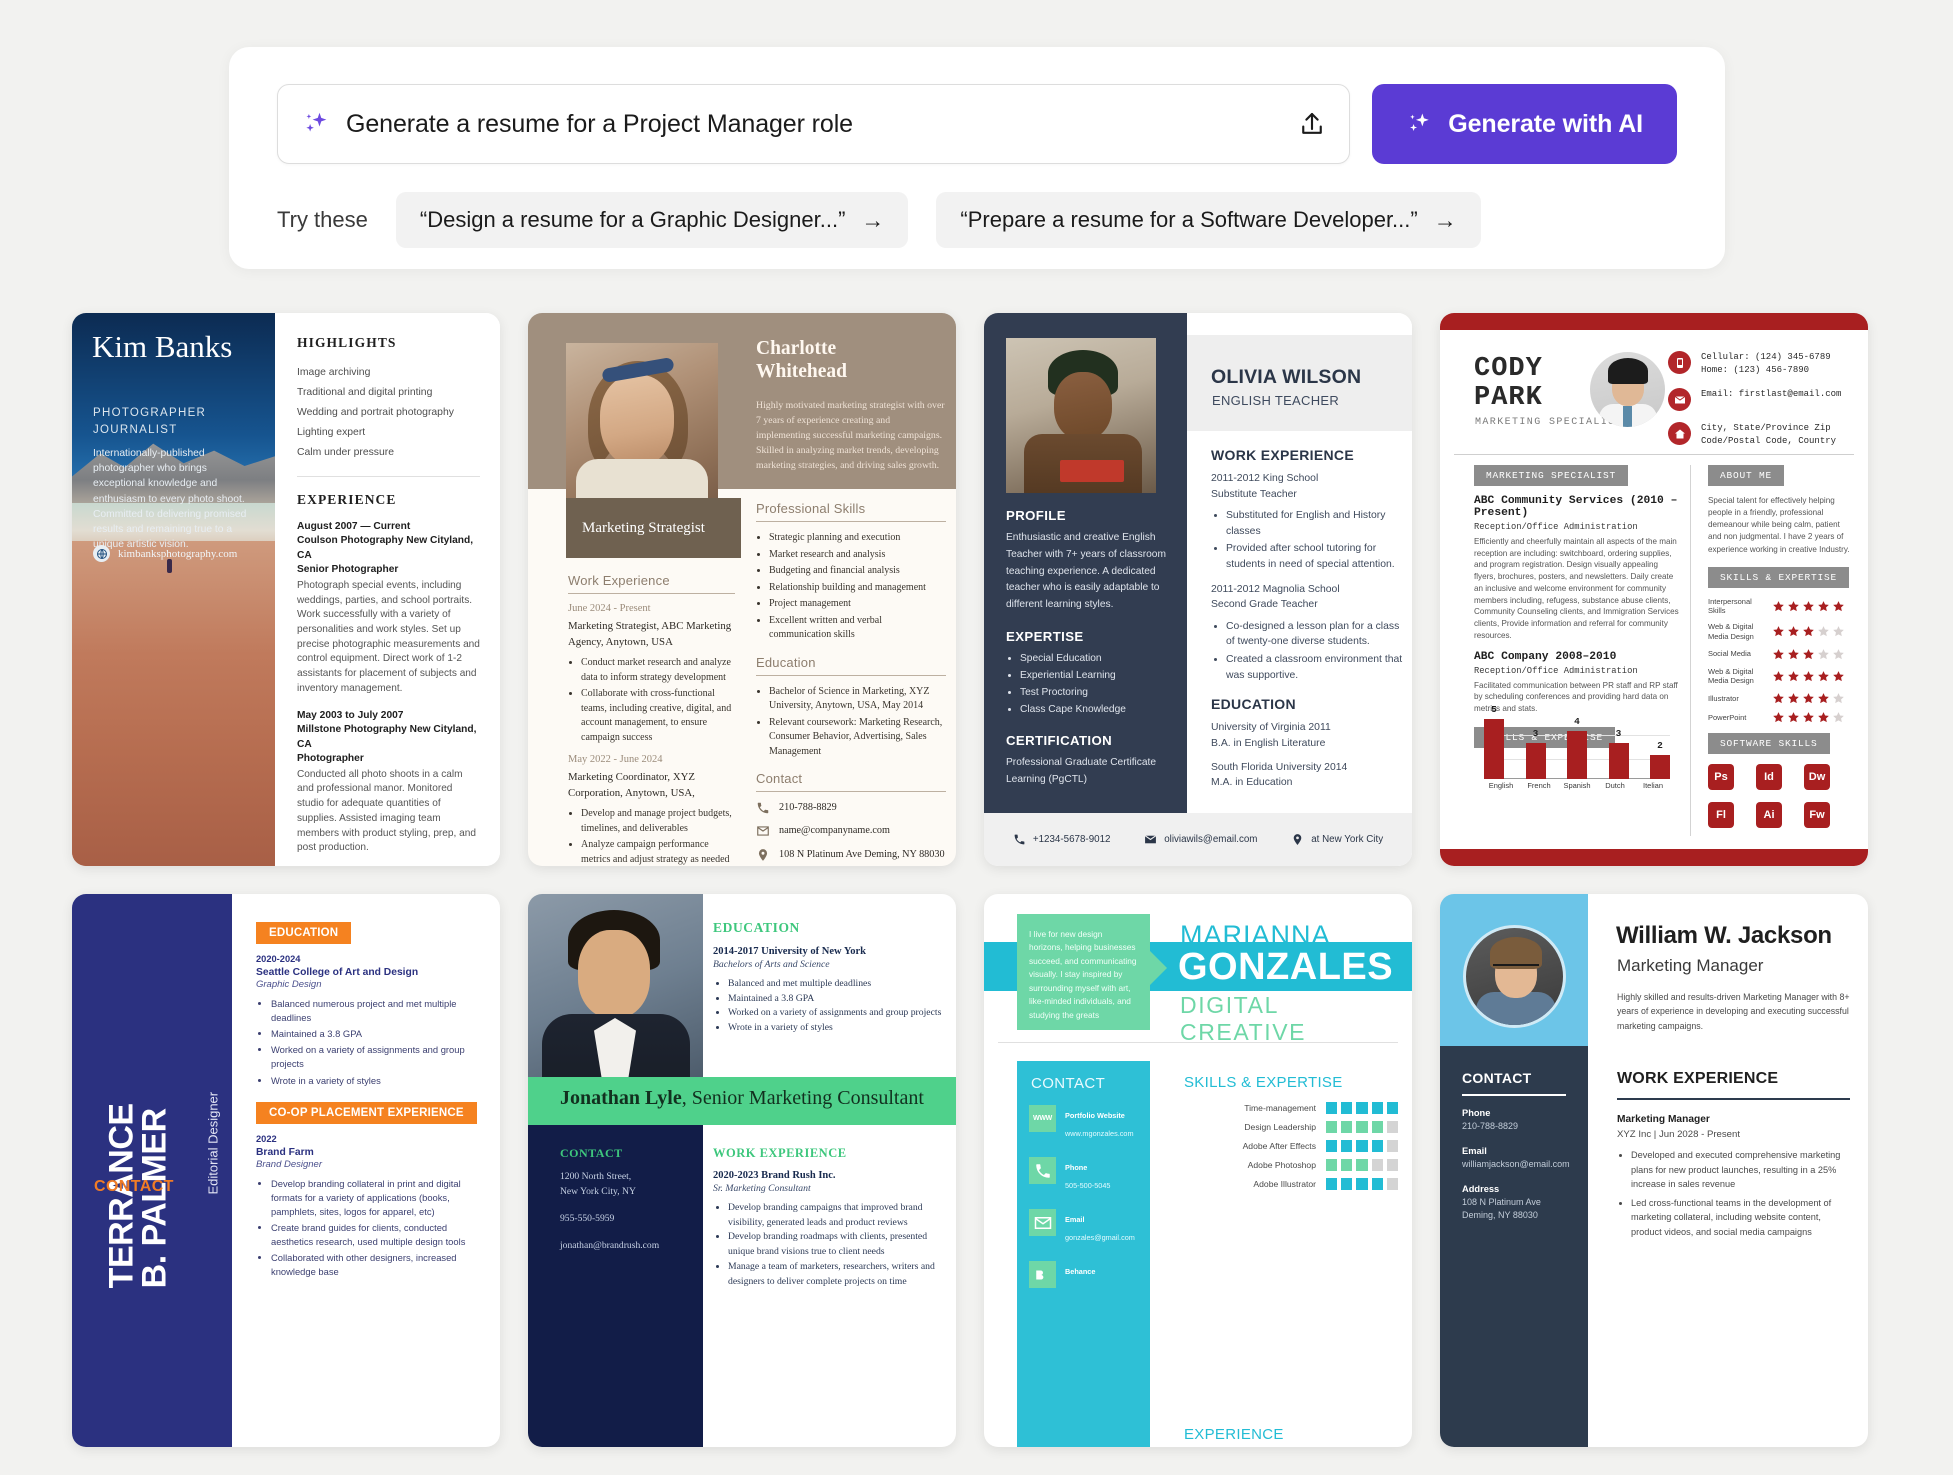 Image resolution: width=1953 pixels, height=1475 pixels. Describe the element at coordinates (1286, 377) in the screenshot. I see `candidate-name: OLIVIA WILSON` at that location.